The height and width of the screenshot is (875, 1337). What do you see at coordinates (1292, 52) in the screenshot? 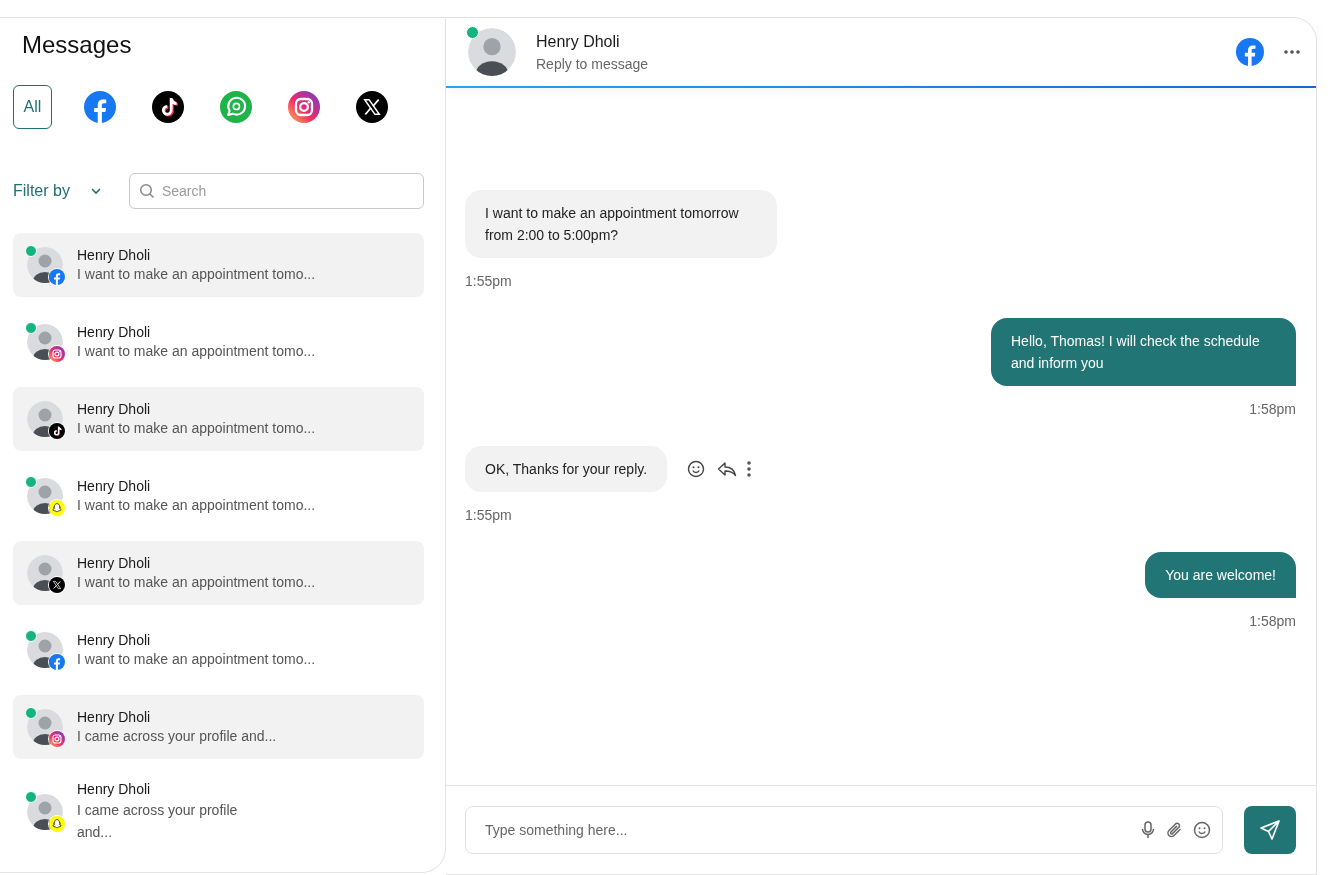
I see `more-icon` at bounding box center [1292, 52].